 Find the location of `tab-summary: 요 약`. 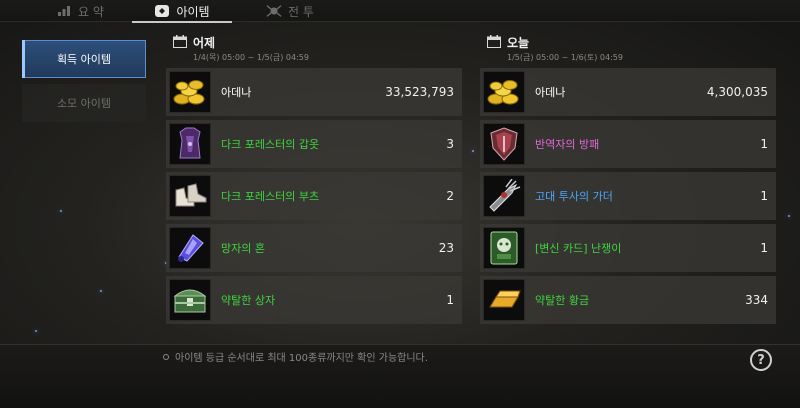

tab-summary: 요 약 is located at coordinates (80, 11).